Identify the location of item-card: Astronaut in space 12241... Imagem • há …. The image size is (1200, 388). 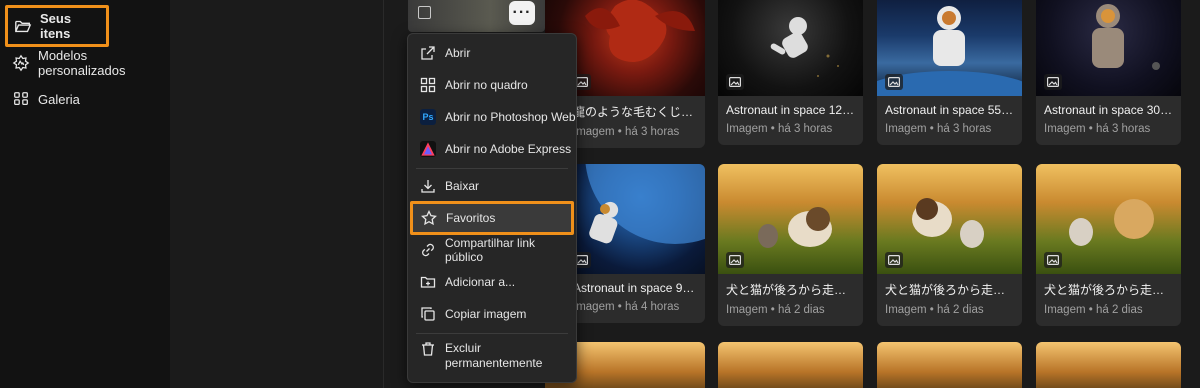
(790, 72).